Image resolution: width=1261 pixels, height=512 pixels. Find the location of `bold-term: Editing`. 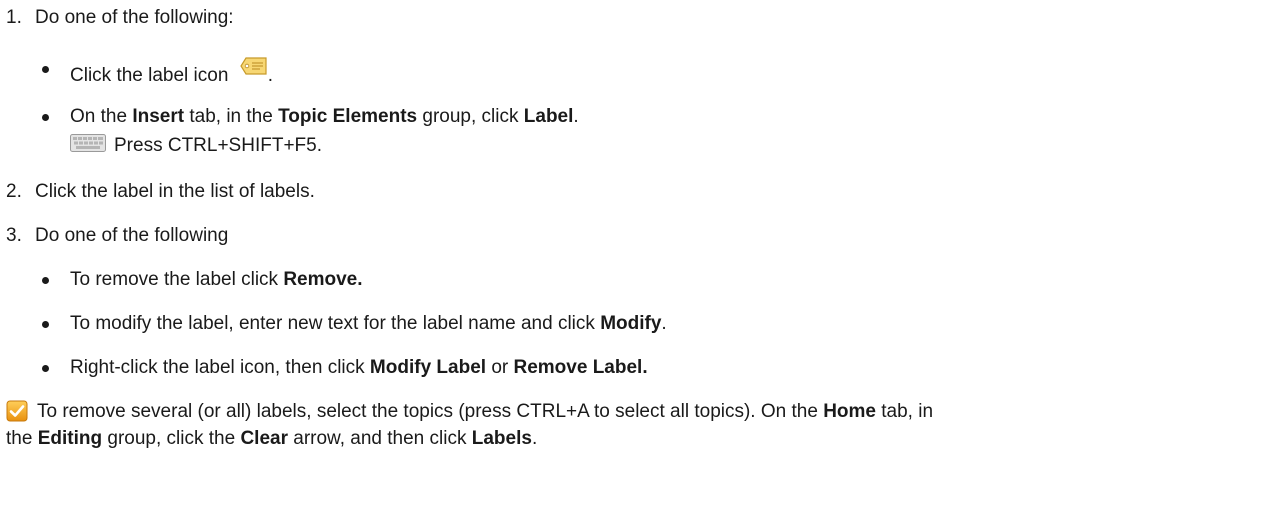

bold-term: Editing is located at coordinates (70, 438).